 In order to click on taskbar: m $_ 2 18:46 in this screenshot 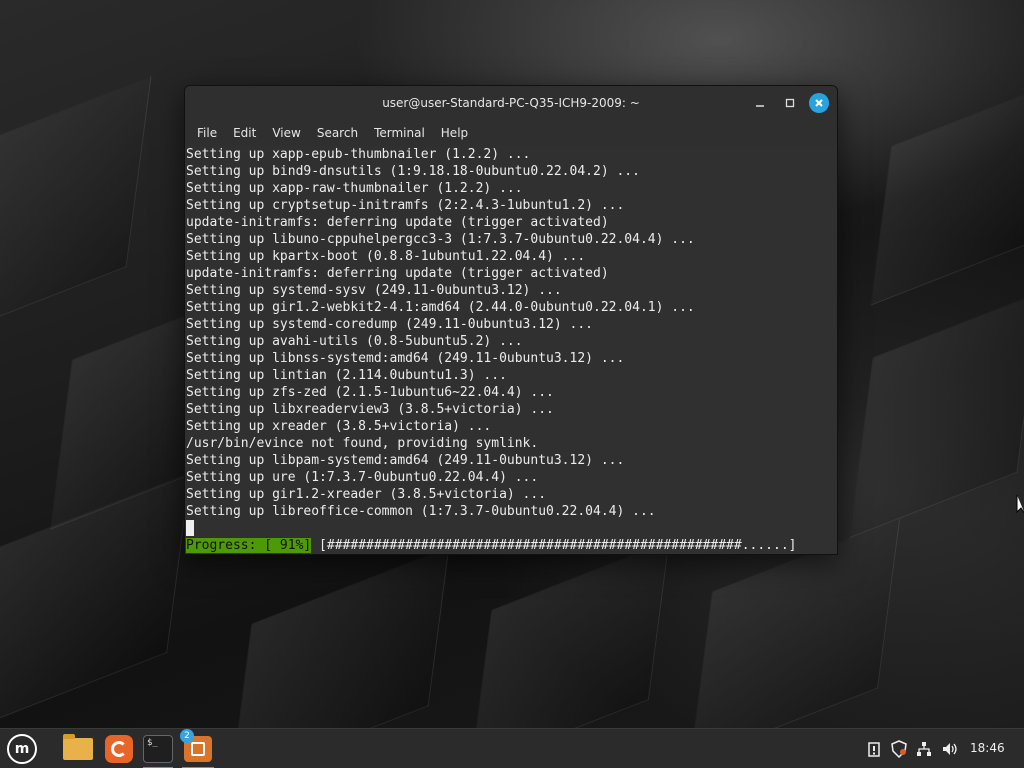, I will do `click(512, 748)`.